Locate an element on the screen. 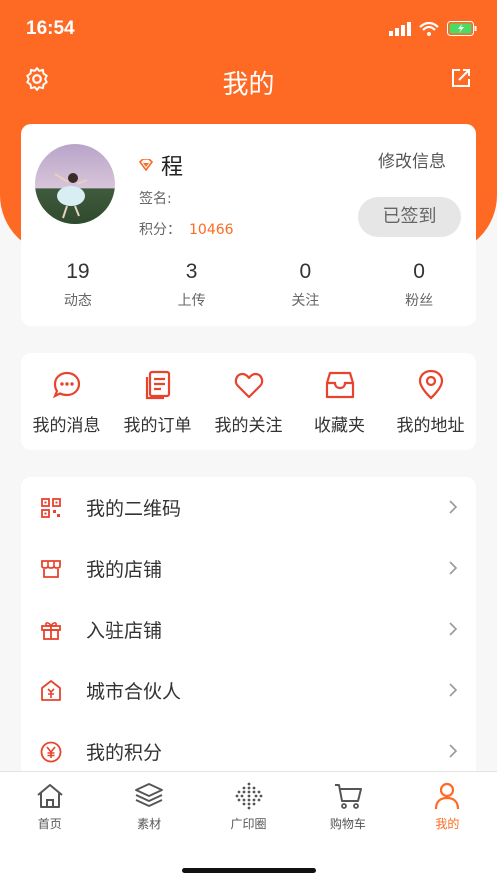  inbox-icon is located at coordinates (339, 385).